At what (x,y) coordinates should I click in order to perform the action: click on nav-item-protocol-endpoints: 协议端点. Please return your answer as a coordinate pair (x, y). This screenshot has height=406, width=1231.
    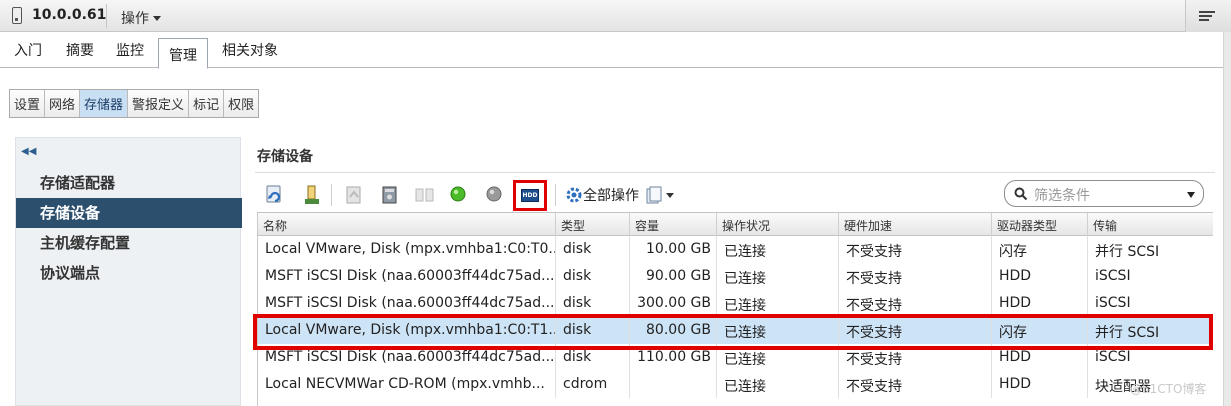
    Looking at the image, I should click on (129, 273).